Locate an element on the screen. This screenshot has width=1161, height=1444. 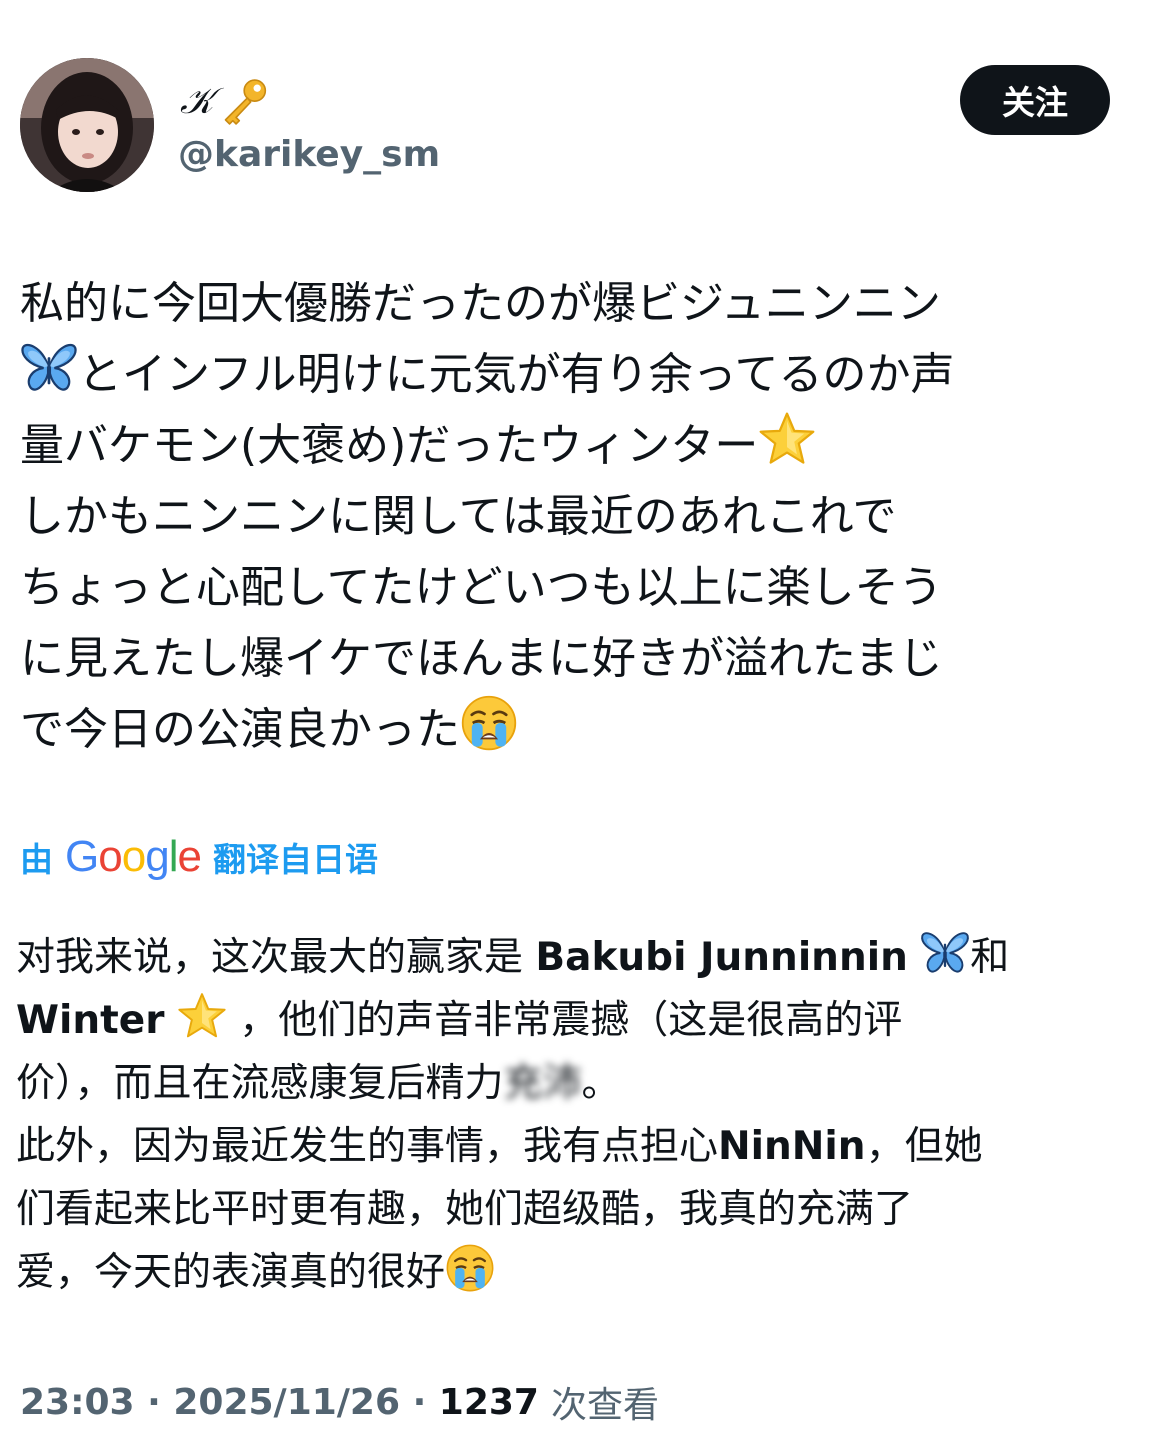
text-span: 和 is located at coordinates (990, 957).